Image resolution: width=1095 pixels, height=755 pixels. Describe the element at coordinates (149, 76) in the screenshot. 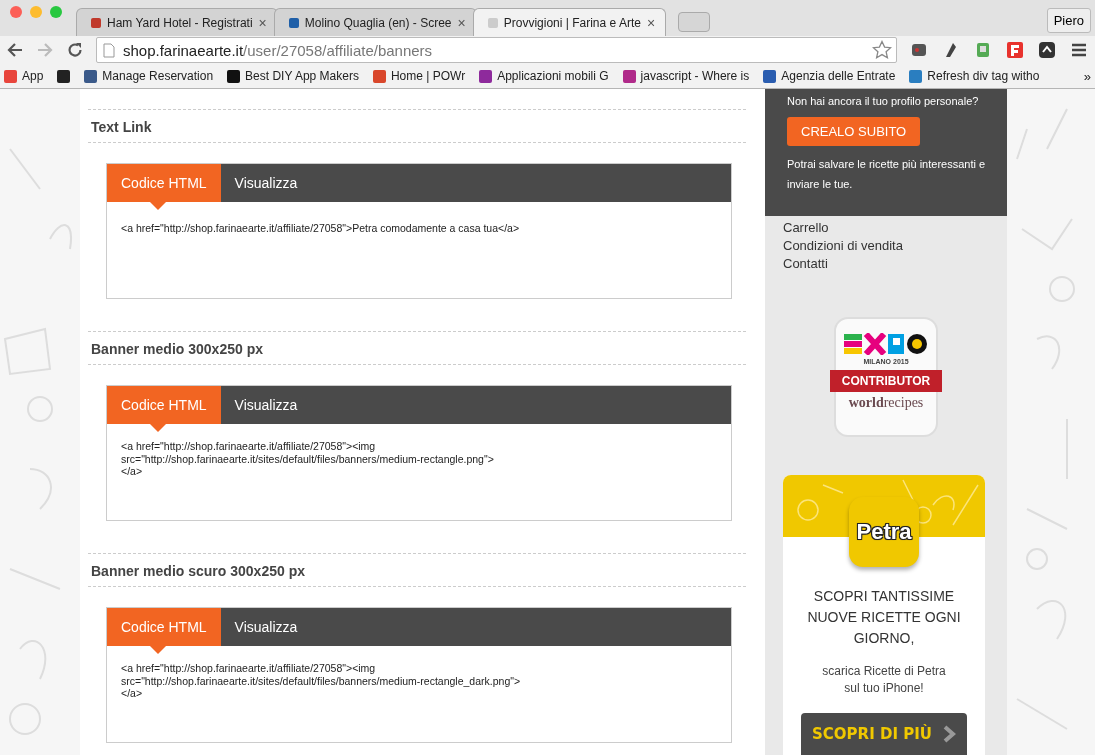

I see `bookmark: Manage Reservation` at that location.